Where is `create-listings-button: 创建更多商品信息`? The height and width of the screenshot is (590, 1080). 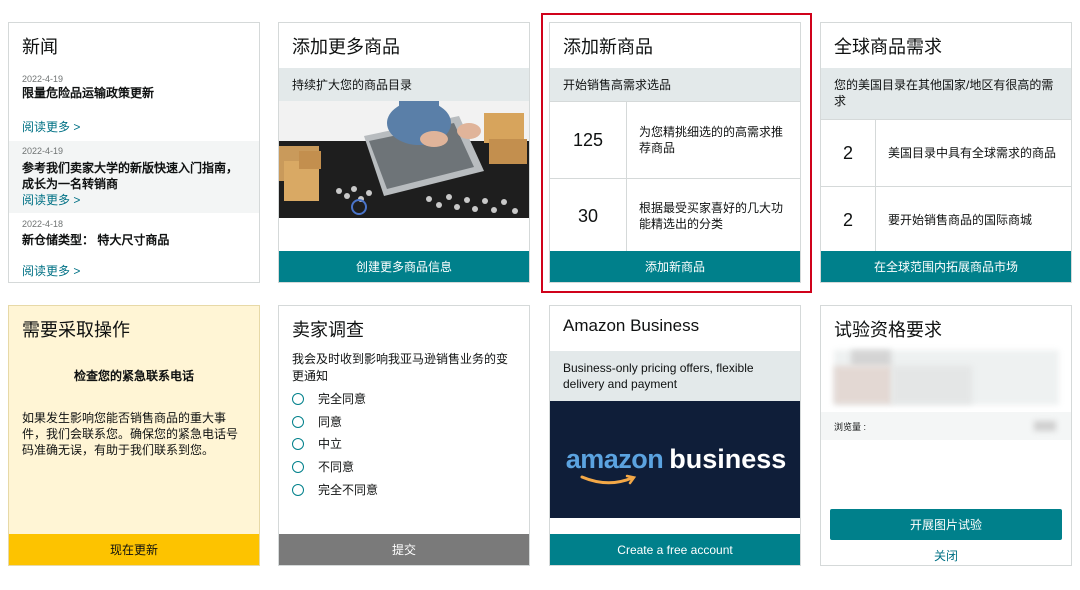
create-listings-button: 创建更多商品信息 is located at coordinates (404, 266).